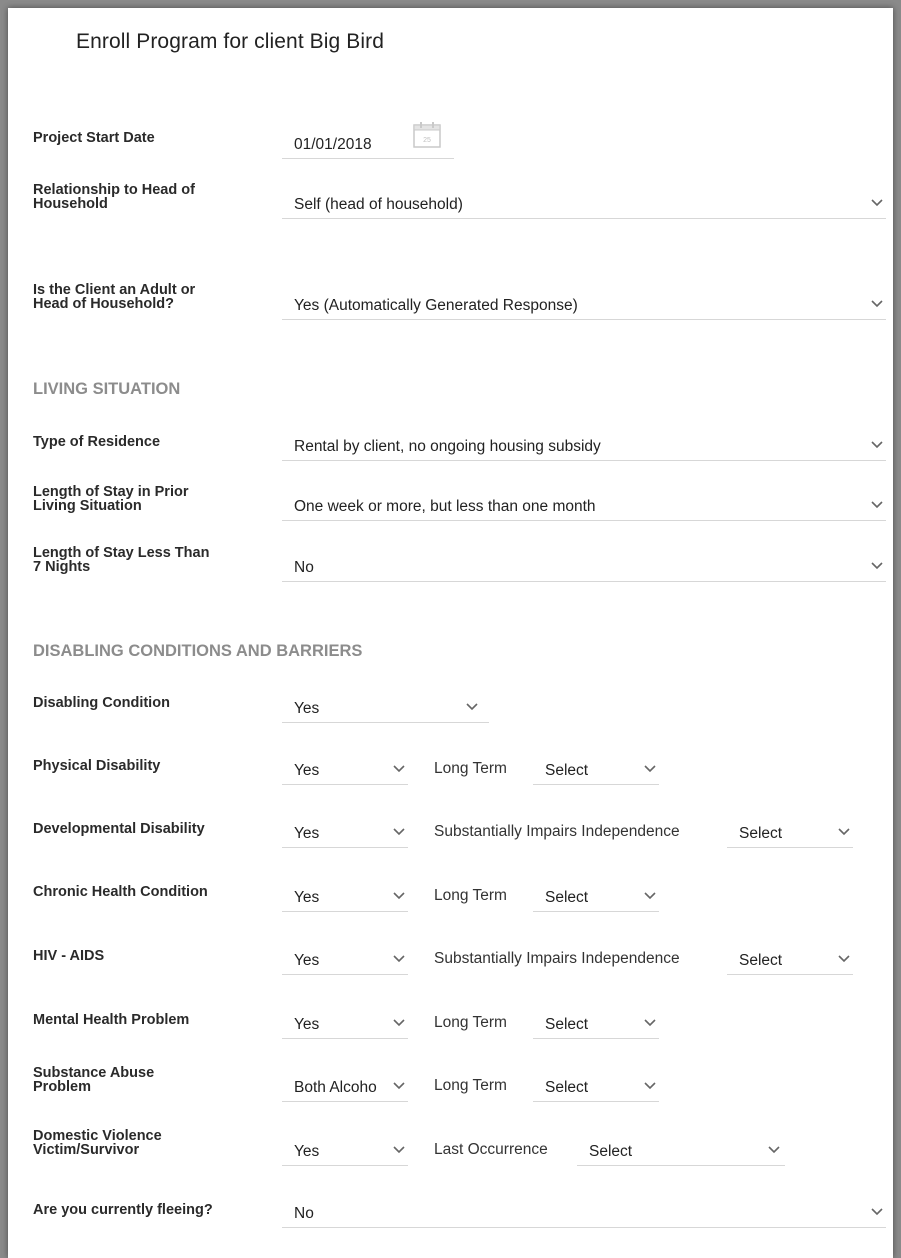 Image resolution: width=901 pixels, height=1258 pixels. Describe the element at coordinates (304, 567) in the screenshot. I see `stay-less-than-7-value: No` at that location.